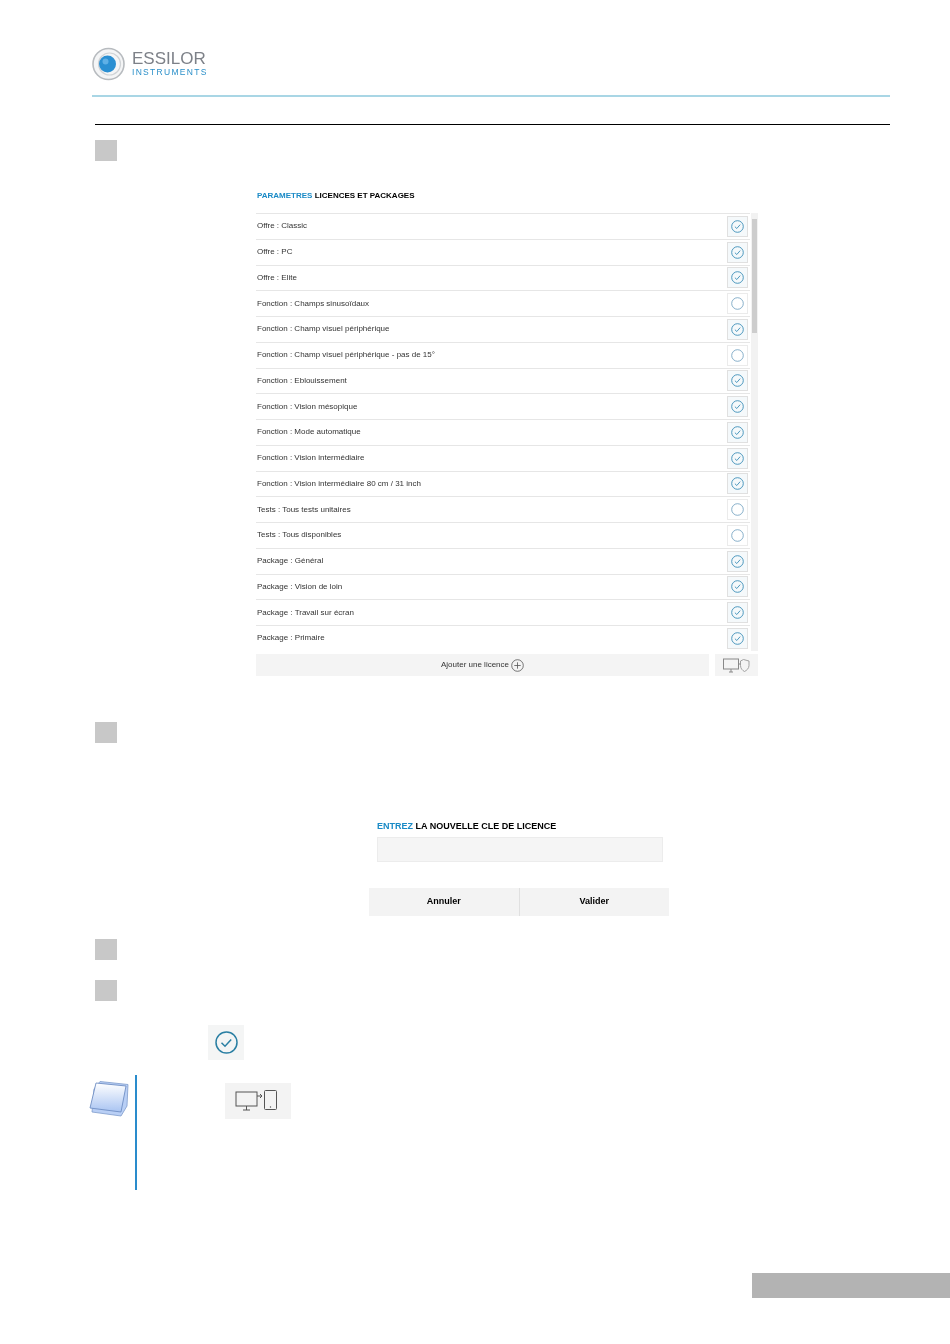 This screenshot has height=1344, width=950. Describe the element at coordinates (108, 64) in the screenshot. I see `logo-mark-icon` at that location.